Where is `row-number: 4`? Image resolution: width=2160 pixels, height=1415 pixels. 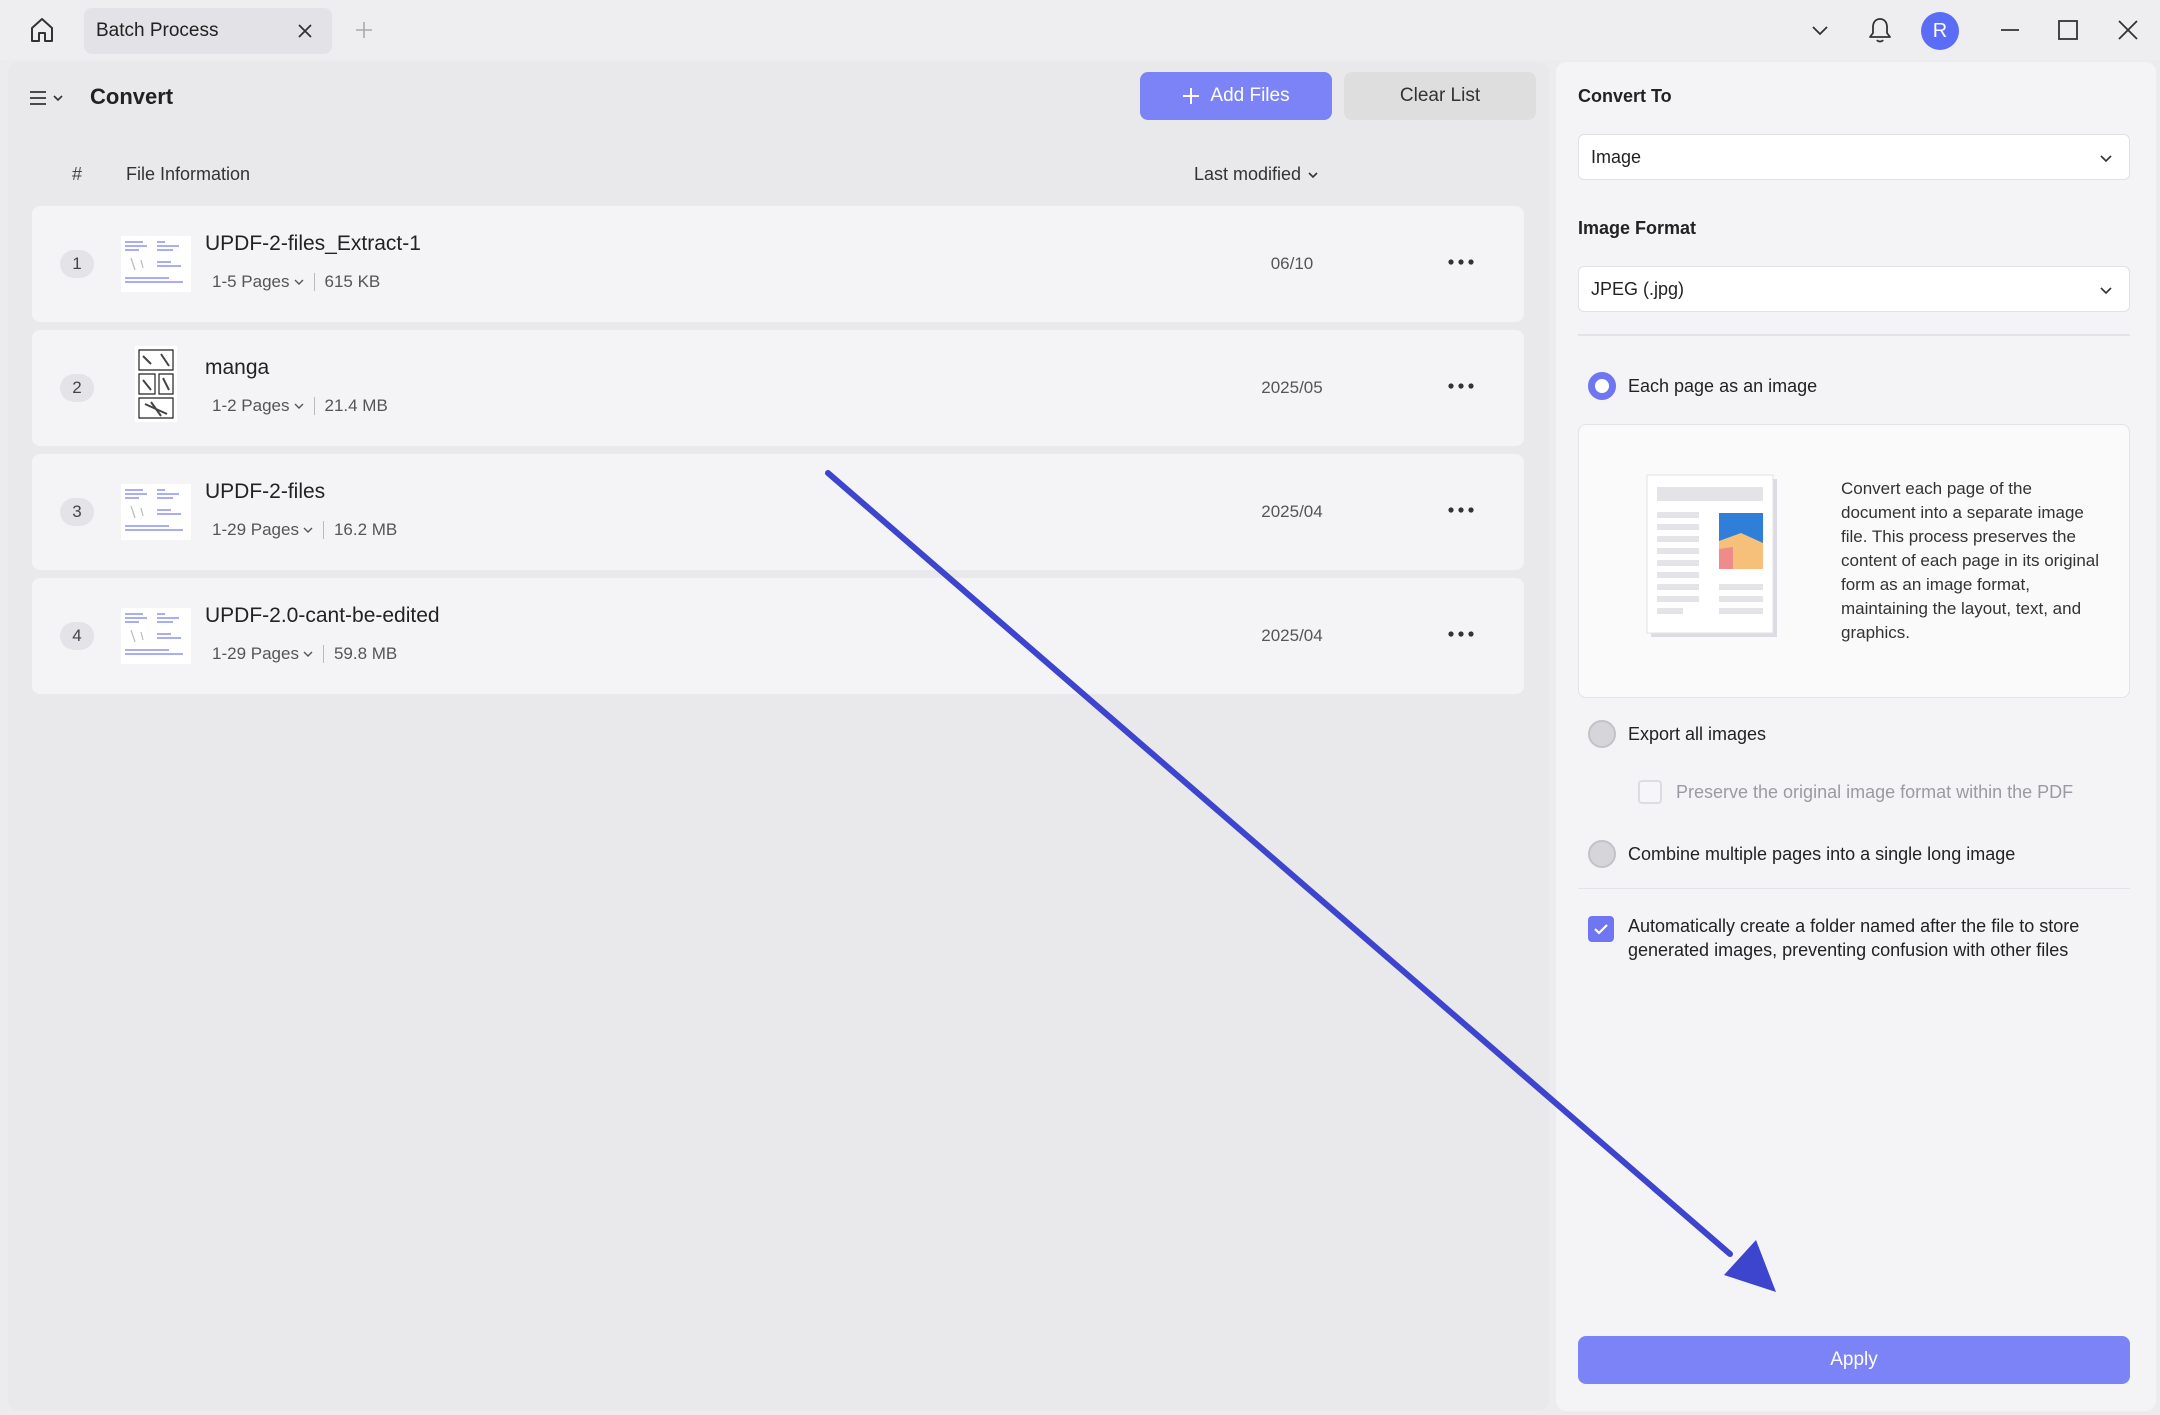
row-number: 4 is located at coordinates (77, 636).